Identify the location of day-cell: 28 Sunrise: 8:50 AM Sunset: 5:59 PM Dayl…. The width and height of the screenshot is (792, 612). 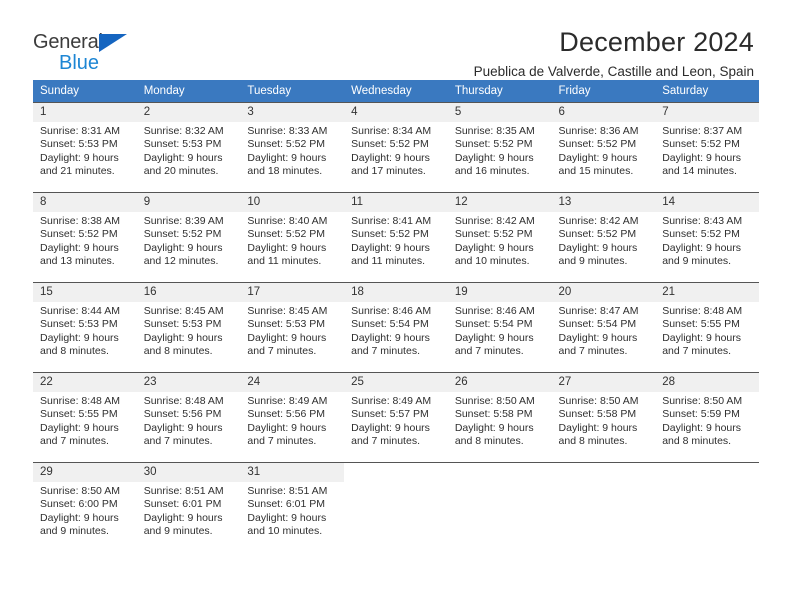
(707, 410).